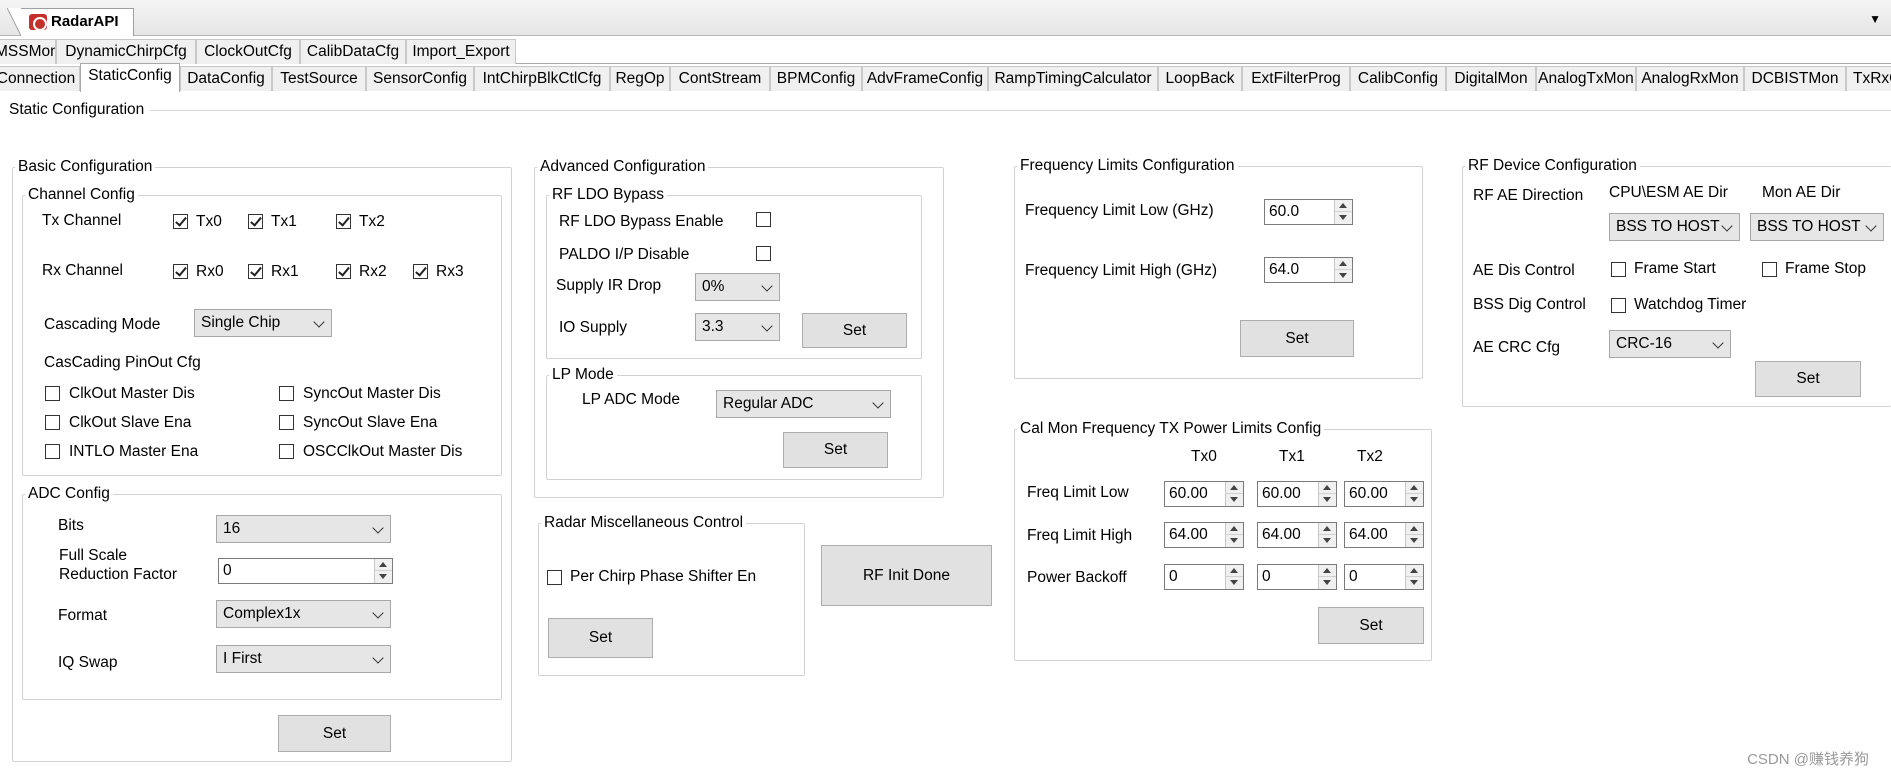  What do you see at coordinates (461, 51) in the screenshot?
I see `tab-import-export: Import_Export` at bounding box center [461, 51].